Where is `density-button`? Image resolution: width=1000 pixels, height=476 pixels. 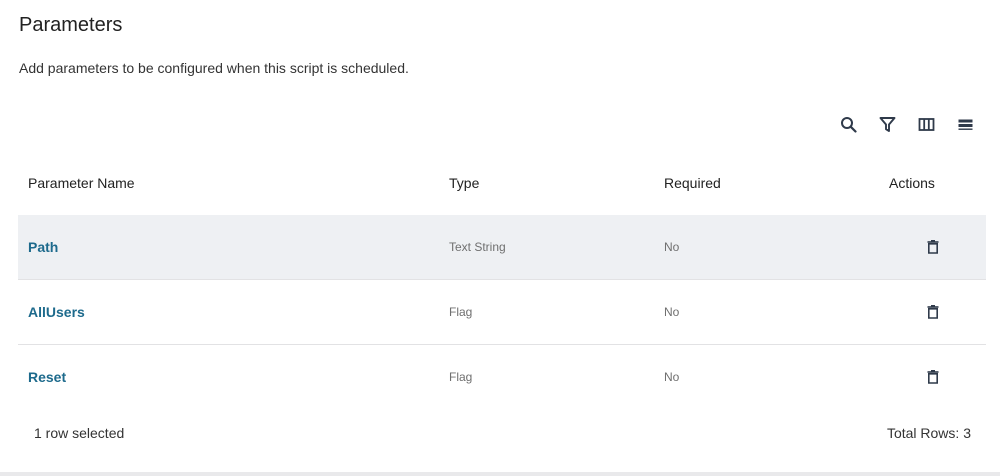 density-button is located at coordinates (965, 124).